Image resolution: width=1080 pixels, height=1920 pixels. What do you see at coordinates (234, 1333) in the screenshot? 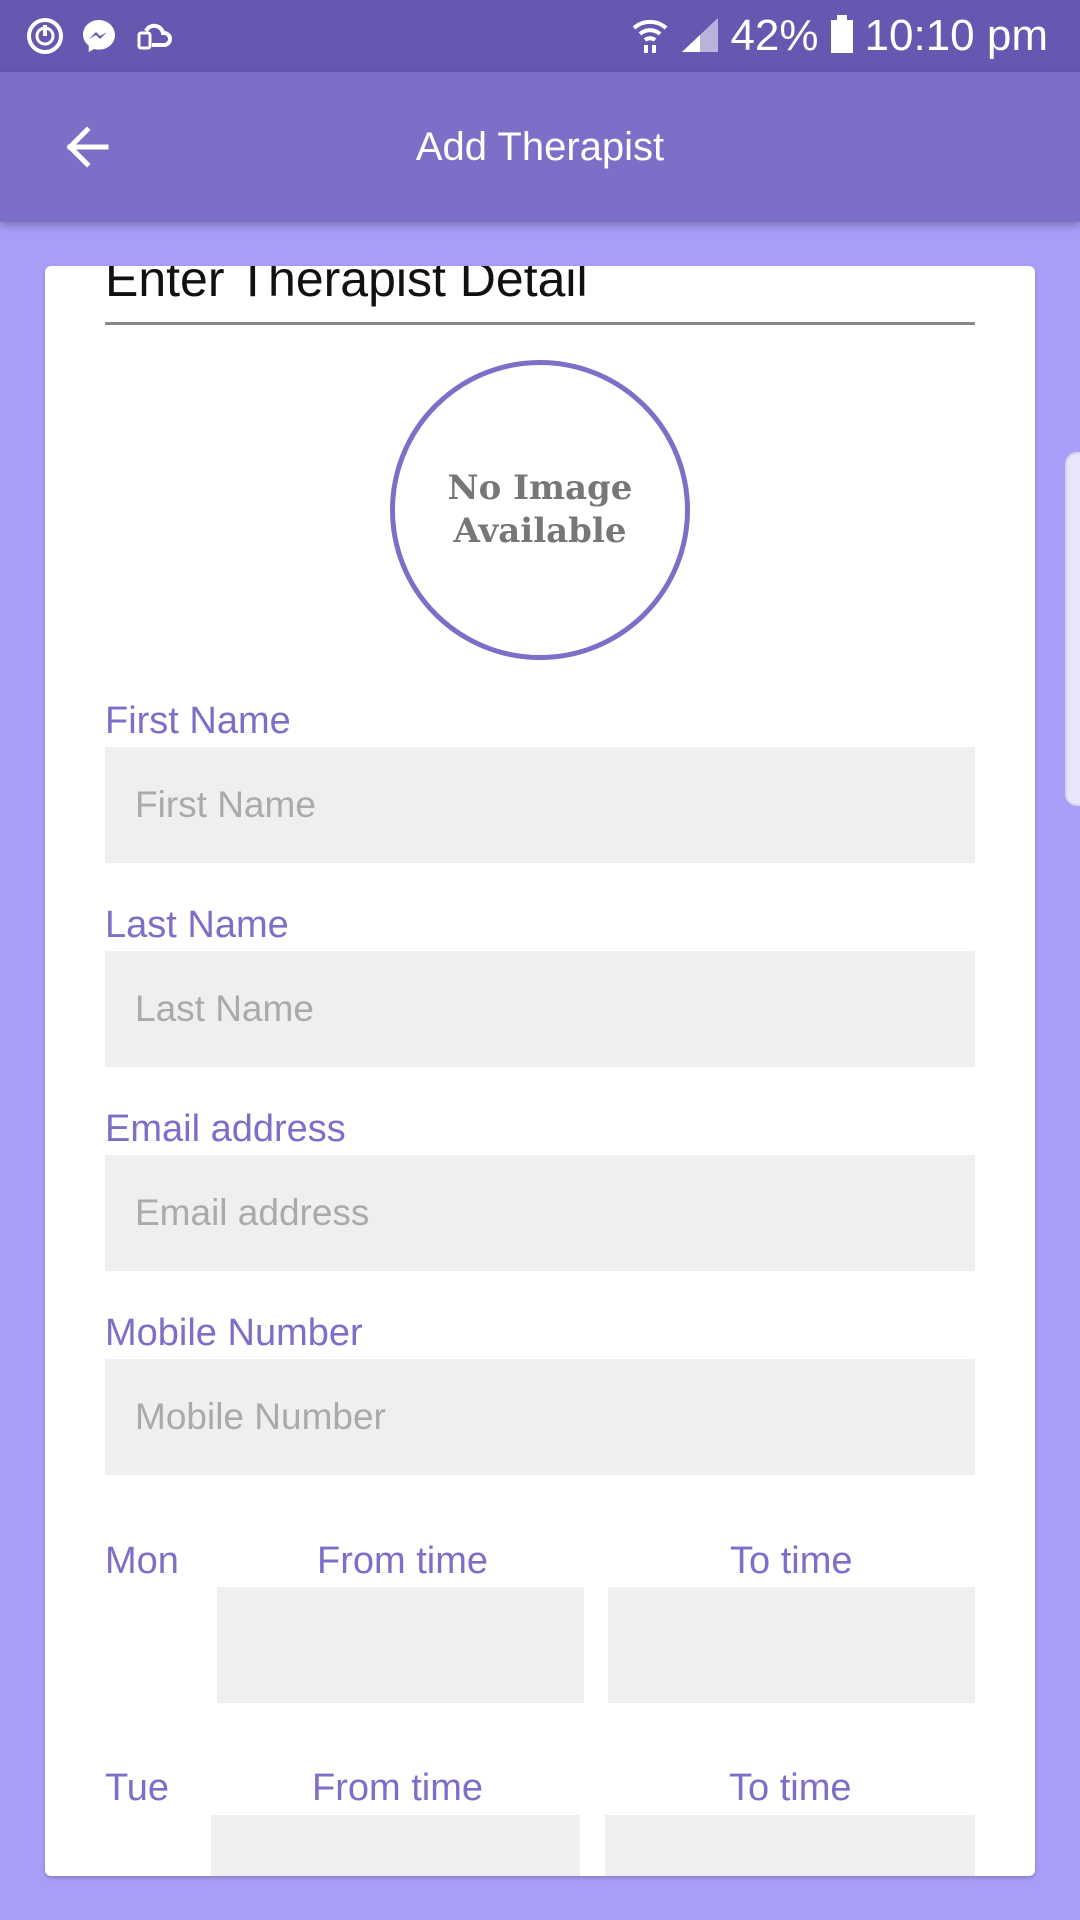
I see `mobile-label: Mobile Number` at bounding box center [234, 1333].